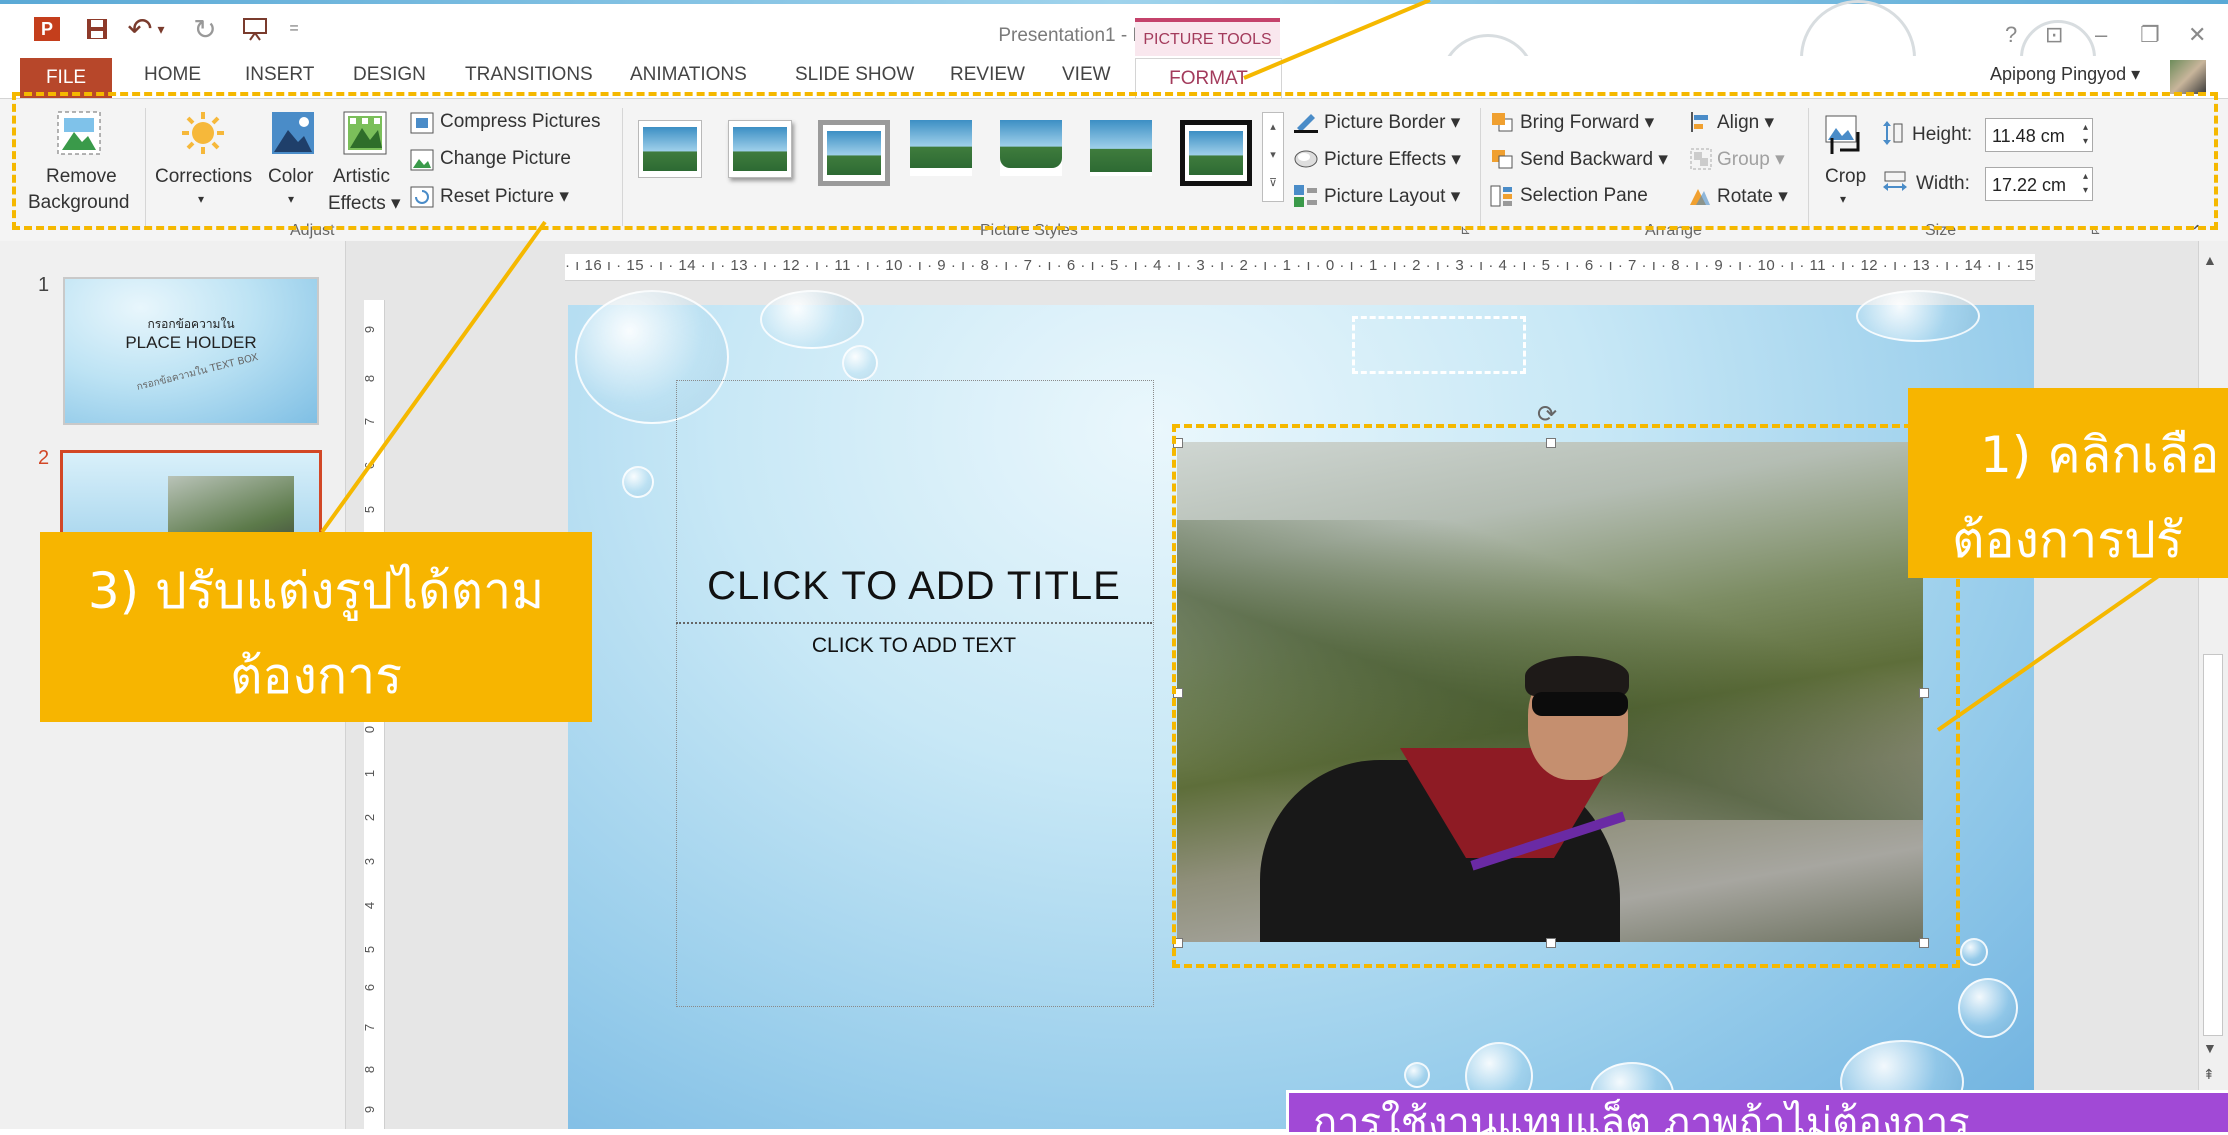 The height and width of the screenshot is (1135, 2228). I want to click on title-bar-accent, so click(1114, 2).